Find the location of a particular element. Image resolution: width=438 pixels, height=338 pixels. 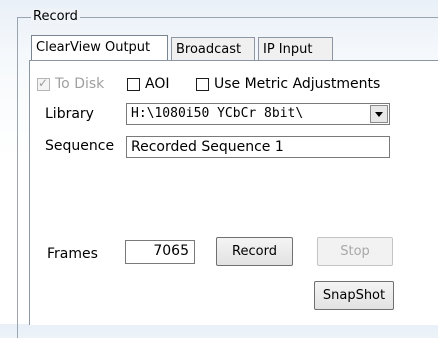

checkmark-icon: ✓ is located at coordinates (43, 82).